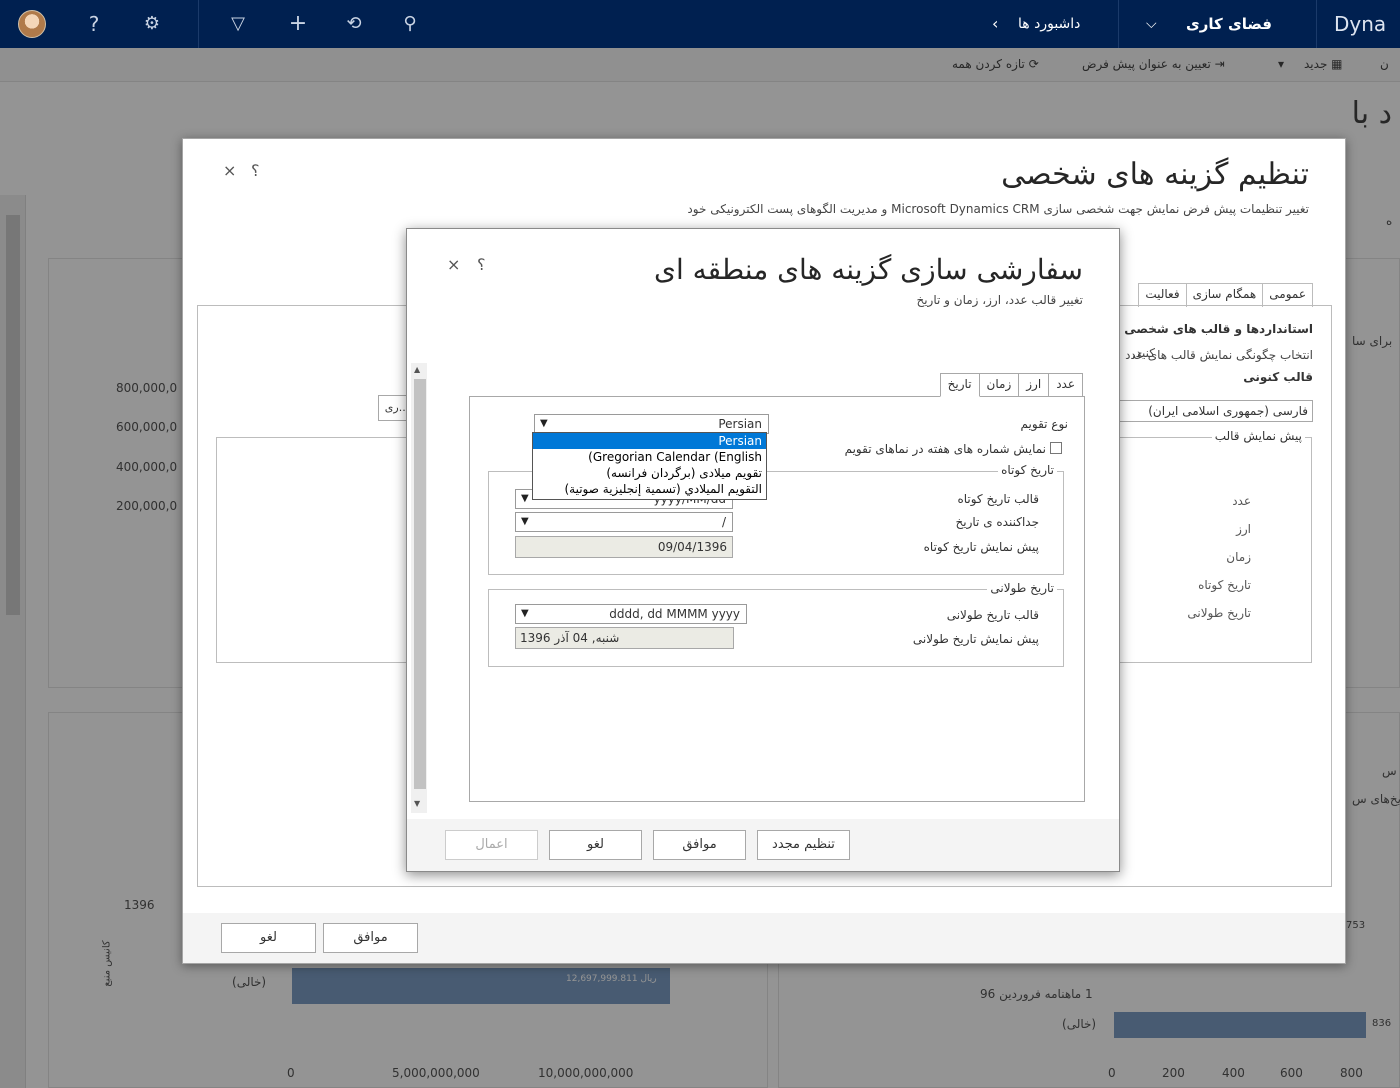  I want to click on preview-row-short-date: تاریخ کوتاه, so click(1224, 585).